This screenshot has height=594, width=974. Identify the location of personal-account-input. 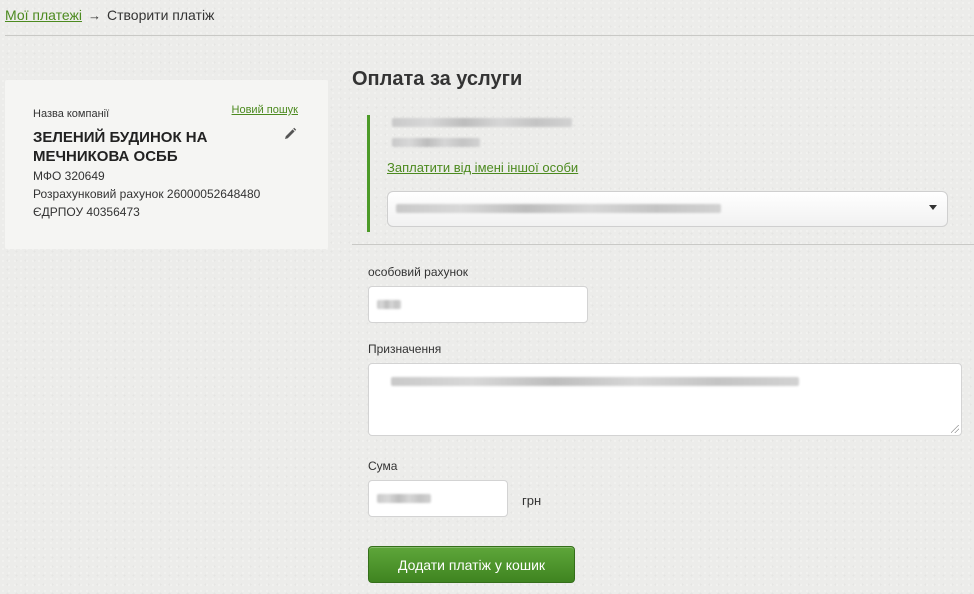
(478, 304).